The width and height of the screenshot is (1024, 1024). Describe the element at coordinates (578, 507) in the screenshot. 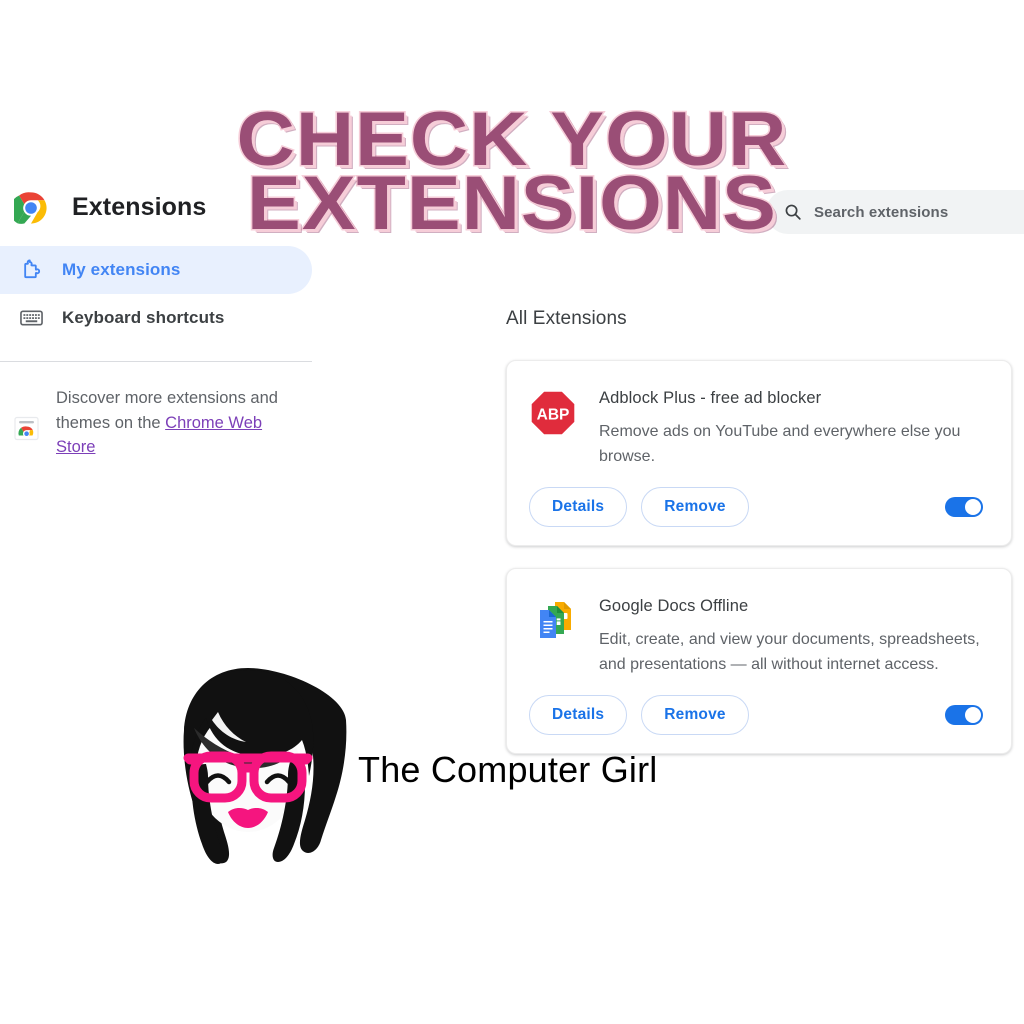

I see `details-button: Details` at that location.